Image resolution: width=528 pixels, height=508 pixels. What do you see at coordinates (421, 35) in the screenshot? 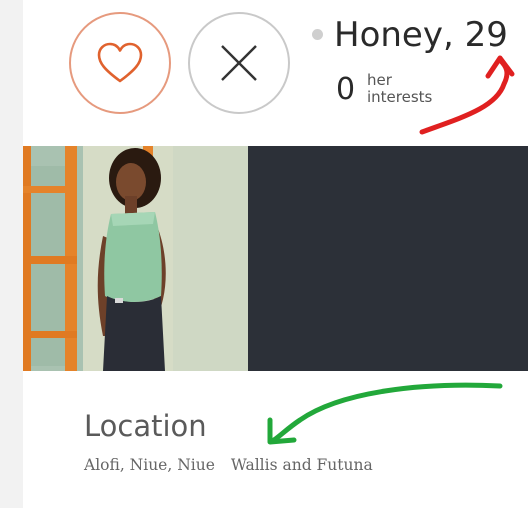
I see `profile-name-age: Honey, 29` at bounding box center [421, 35].